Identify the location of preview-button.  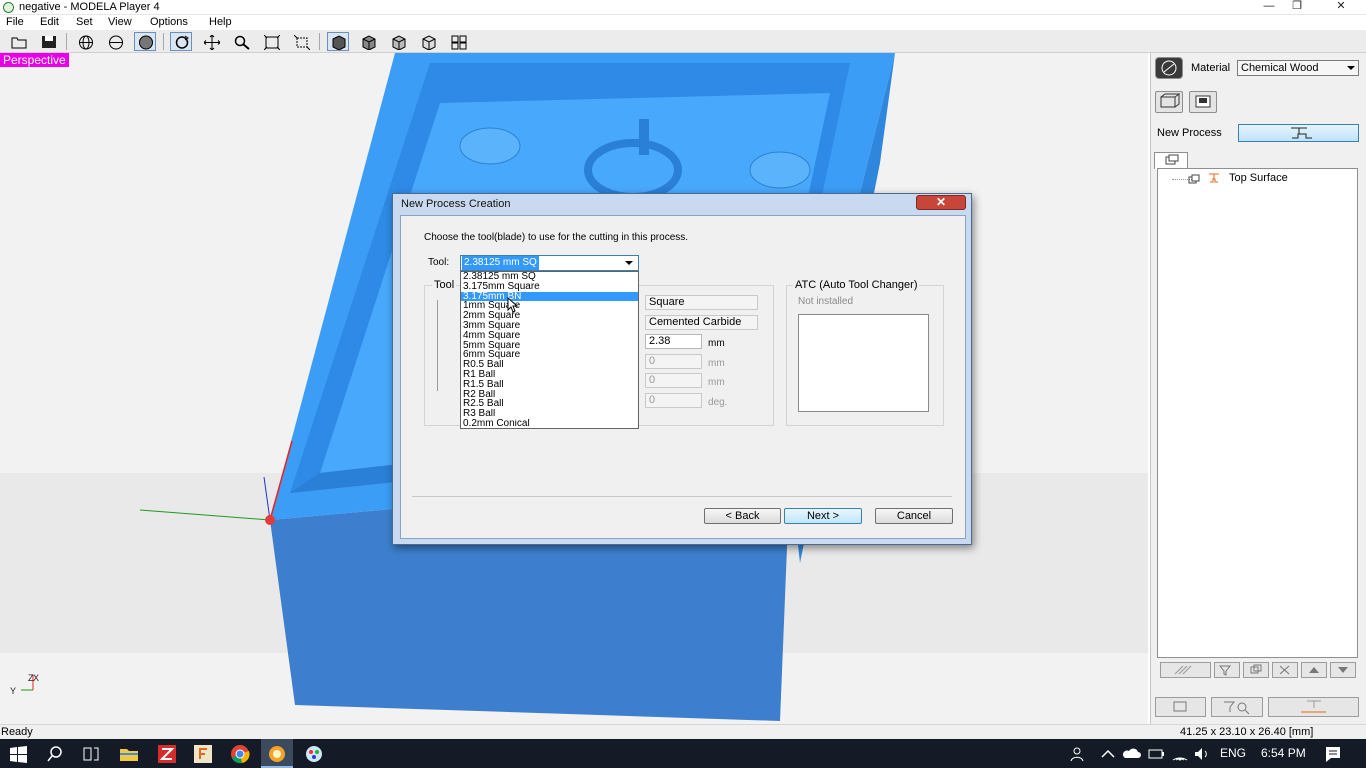
(1180, 707).